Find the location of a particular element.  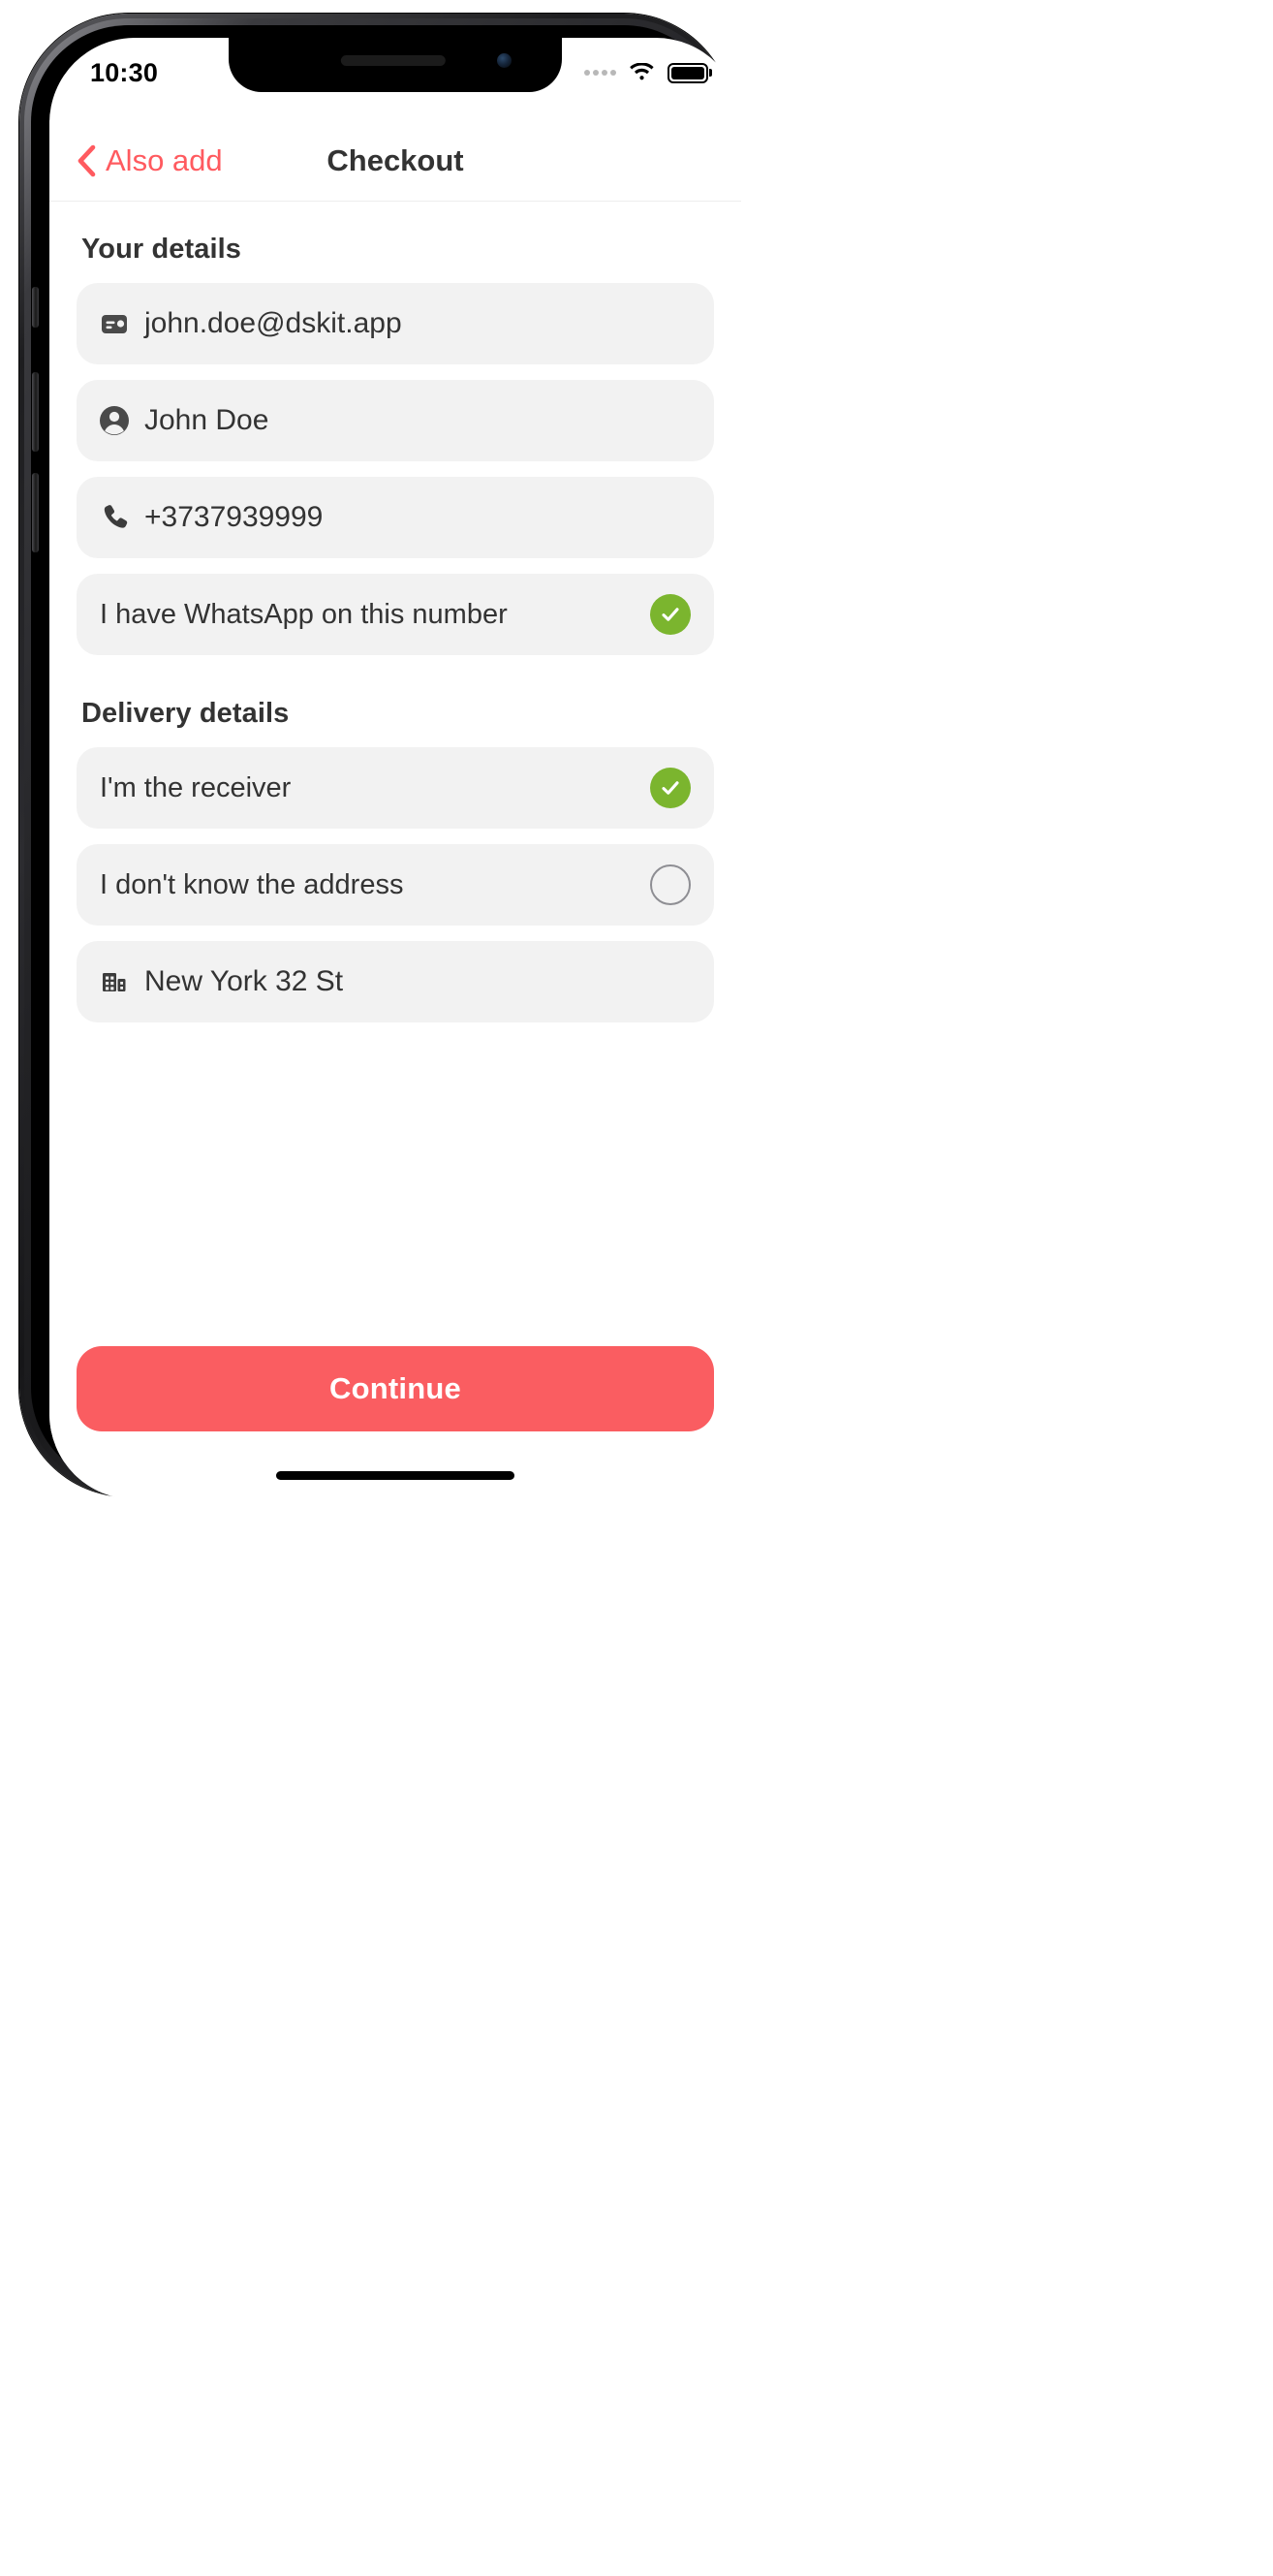

volume-up-button is located at coordinates (35, 412).